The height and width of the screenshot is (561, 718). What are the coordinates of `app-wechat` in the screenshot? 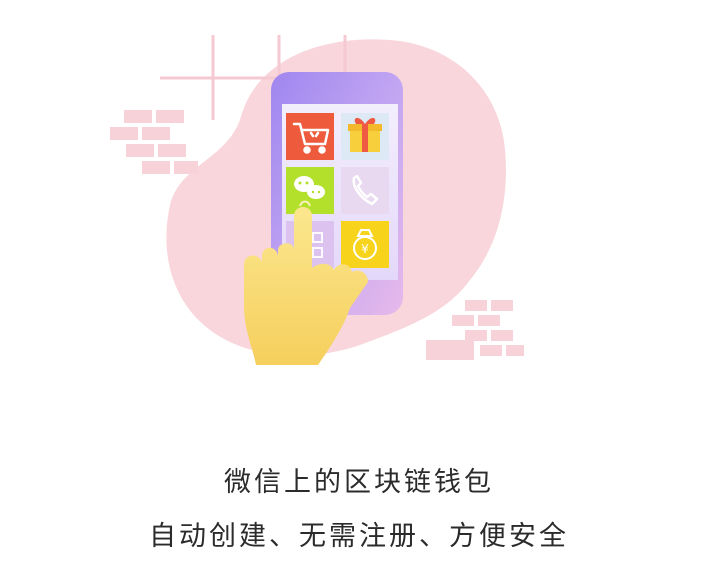 It's located at (310, 190).